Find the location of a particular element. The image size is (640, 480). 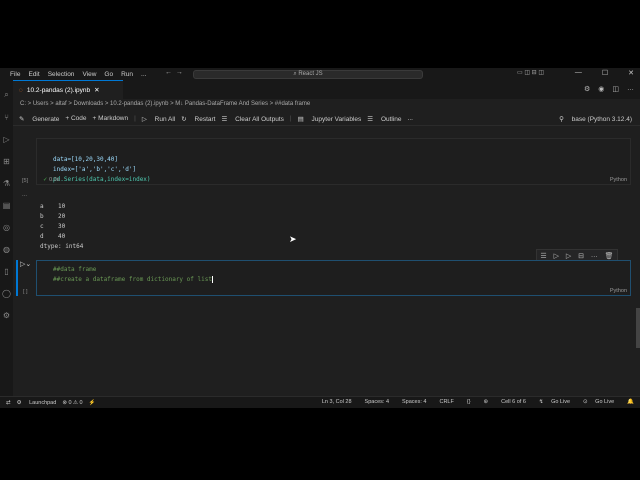

execute-below-icon: ▷ is located at coordinates (568, 256).